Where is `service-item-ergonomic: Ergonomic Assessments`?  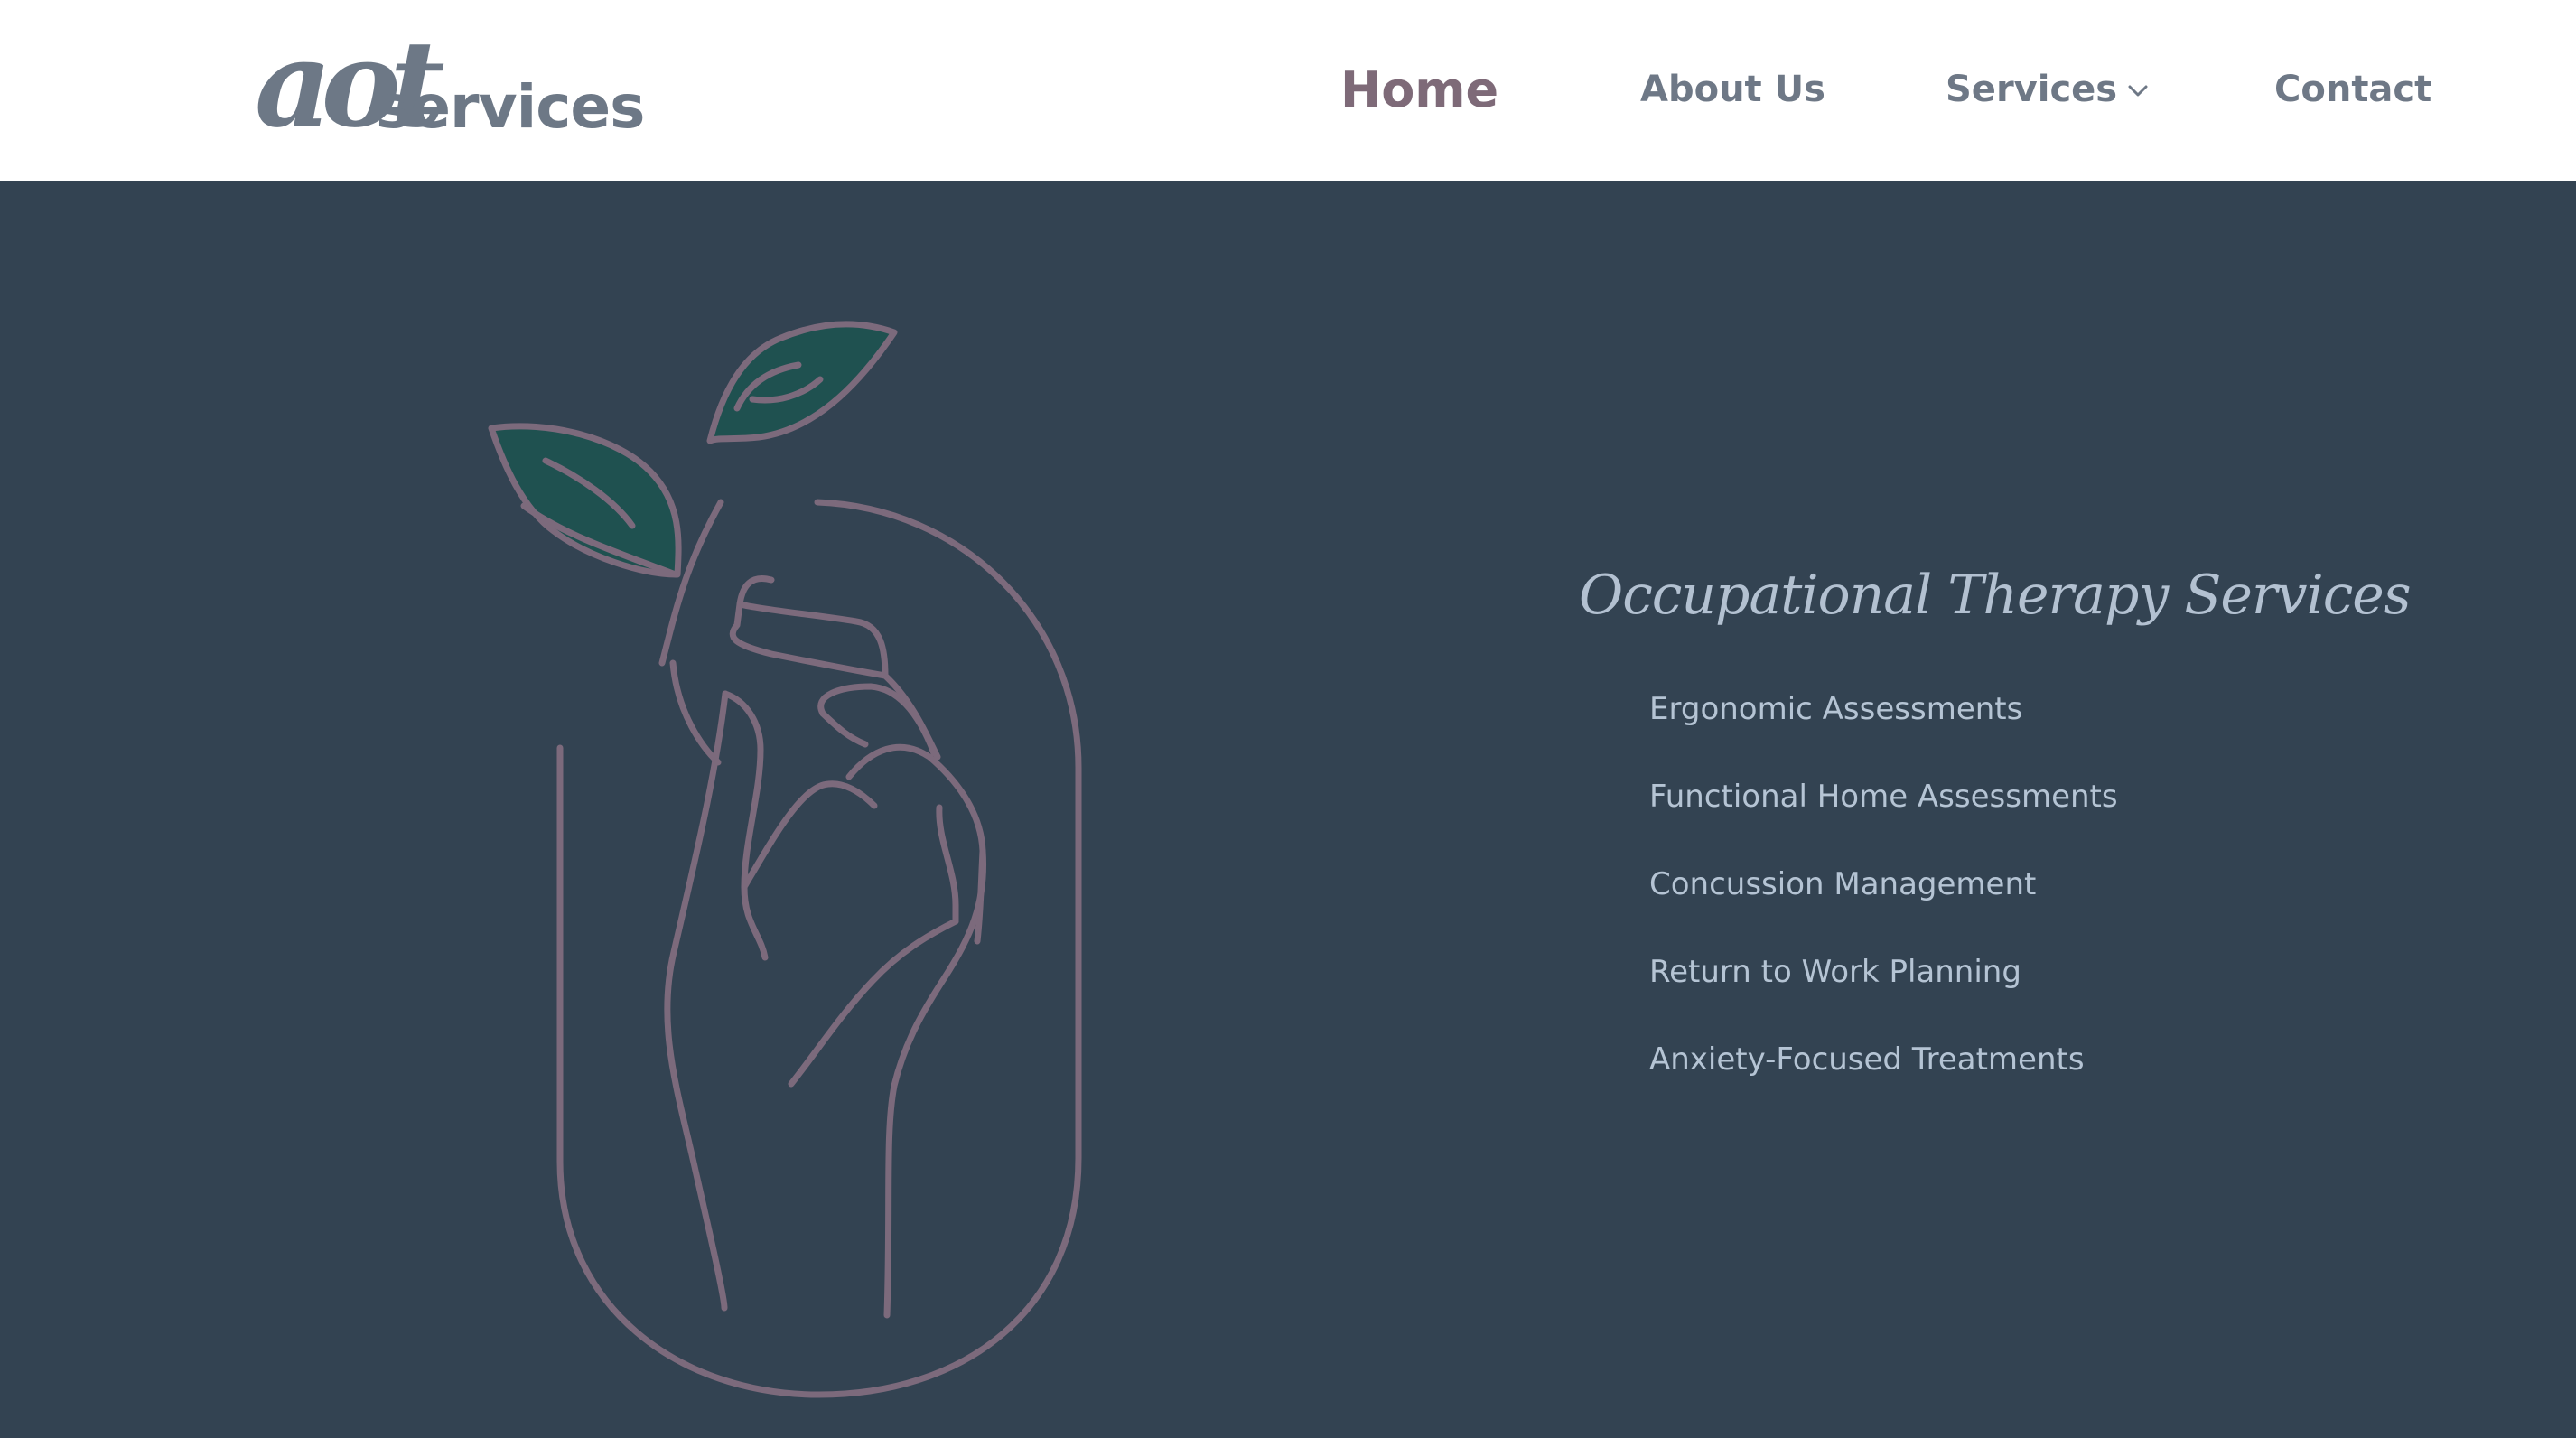 service-item-ergonomic: Ergonomic Assessments is located at coordinates (1836, 709).